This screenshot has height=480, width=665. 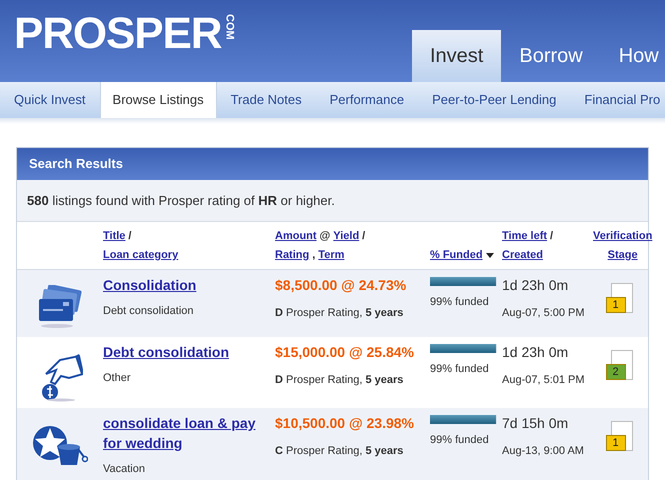 What do you see at coordinates (62, 378) in the screenshot?
I see `hand-coin-icon` at bounding box center [62, 378].